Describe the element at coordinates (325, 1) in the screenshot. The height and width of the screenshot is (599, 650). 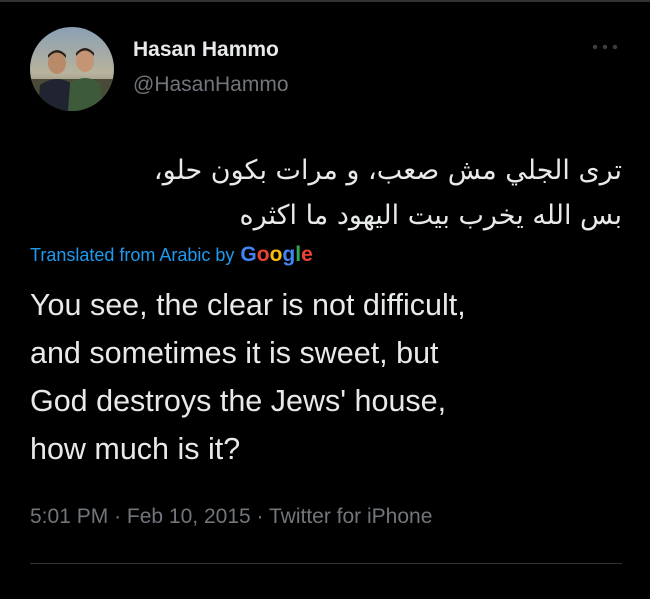
I see `top-divider` at that location.